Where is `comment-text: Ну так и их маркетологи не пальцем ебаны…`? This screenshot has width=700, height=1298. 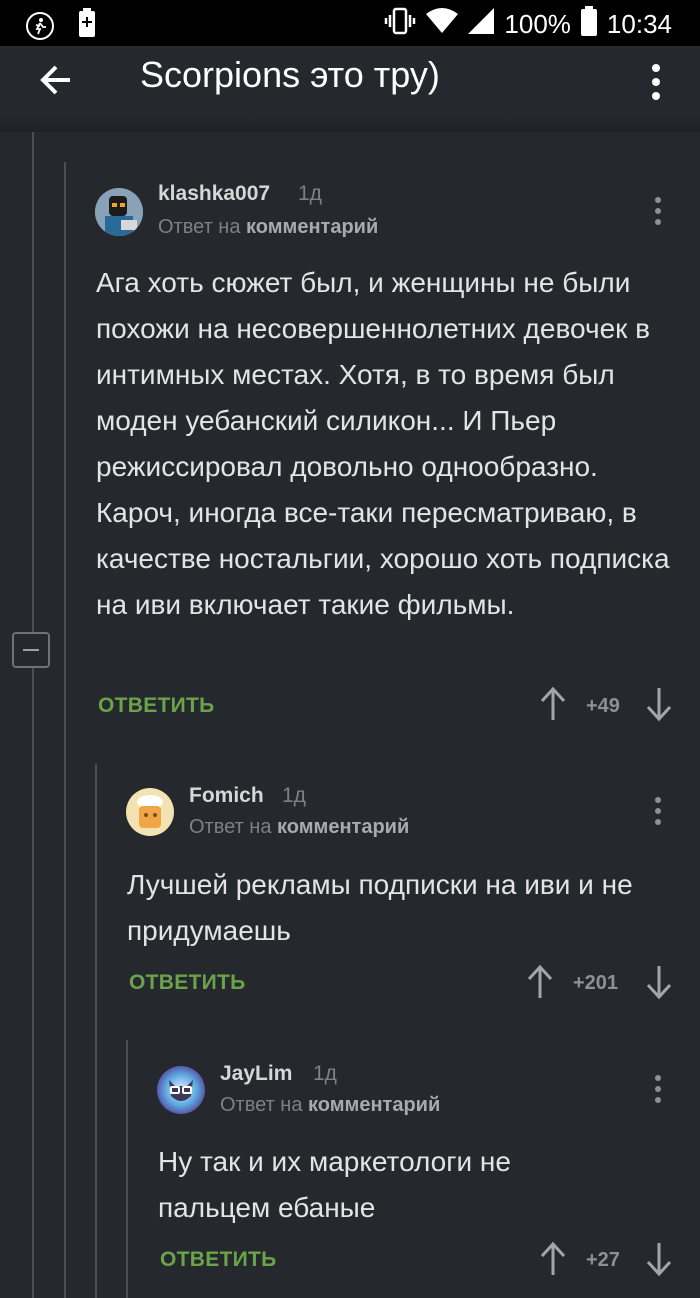
comment-text: Ну так и их маркетологи не пальцем ебаны… is located at coordinates (334, 1184).